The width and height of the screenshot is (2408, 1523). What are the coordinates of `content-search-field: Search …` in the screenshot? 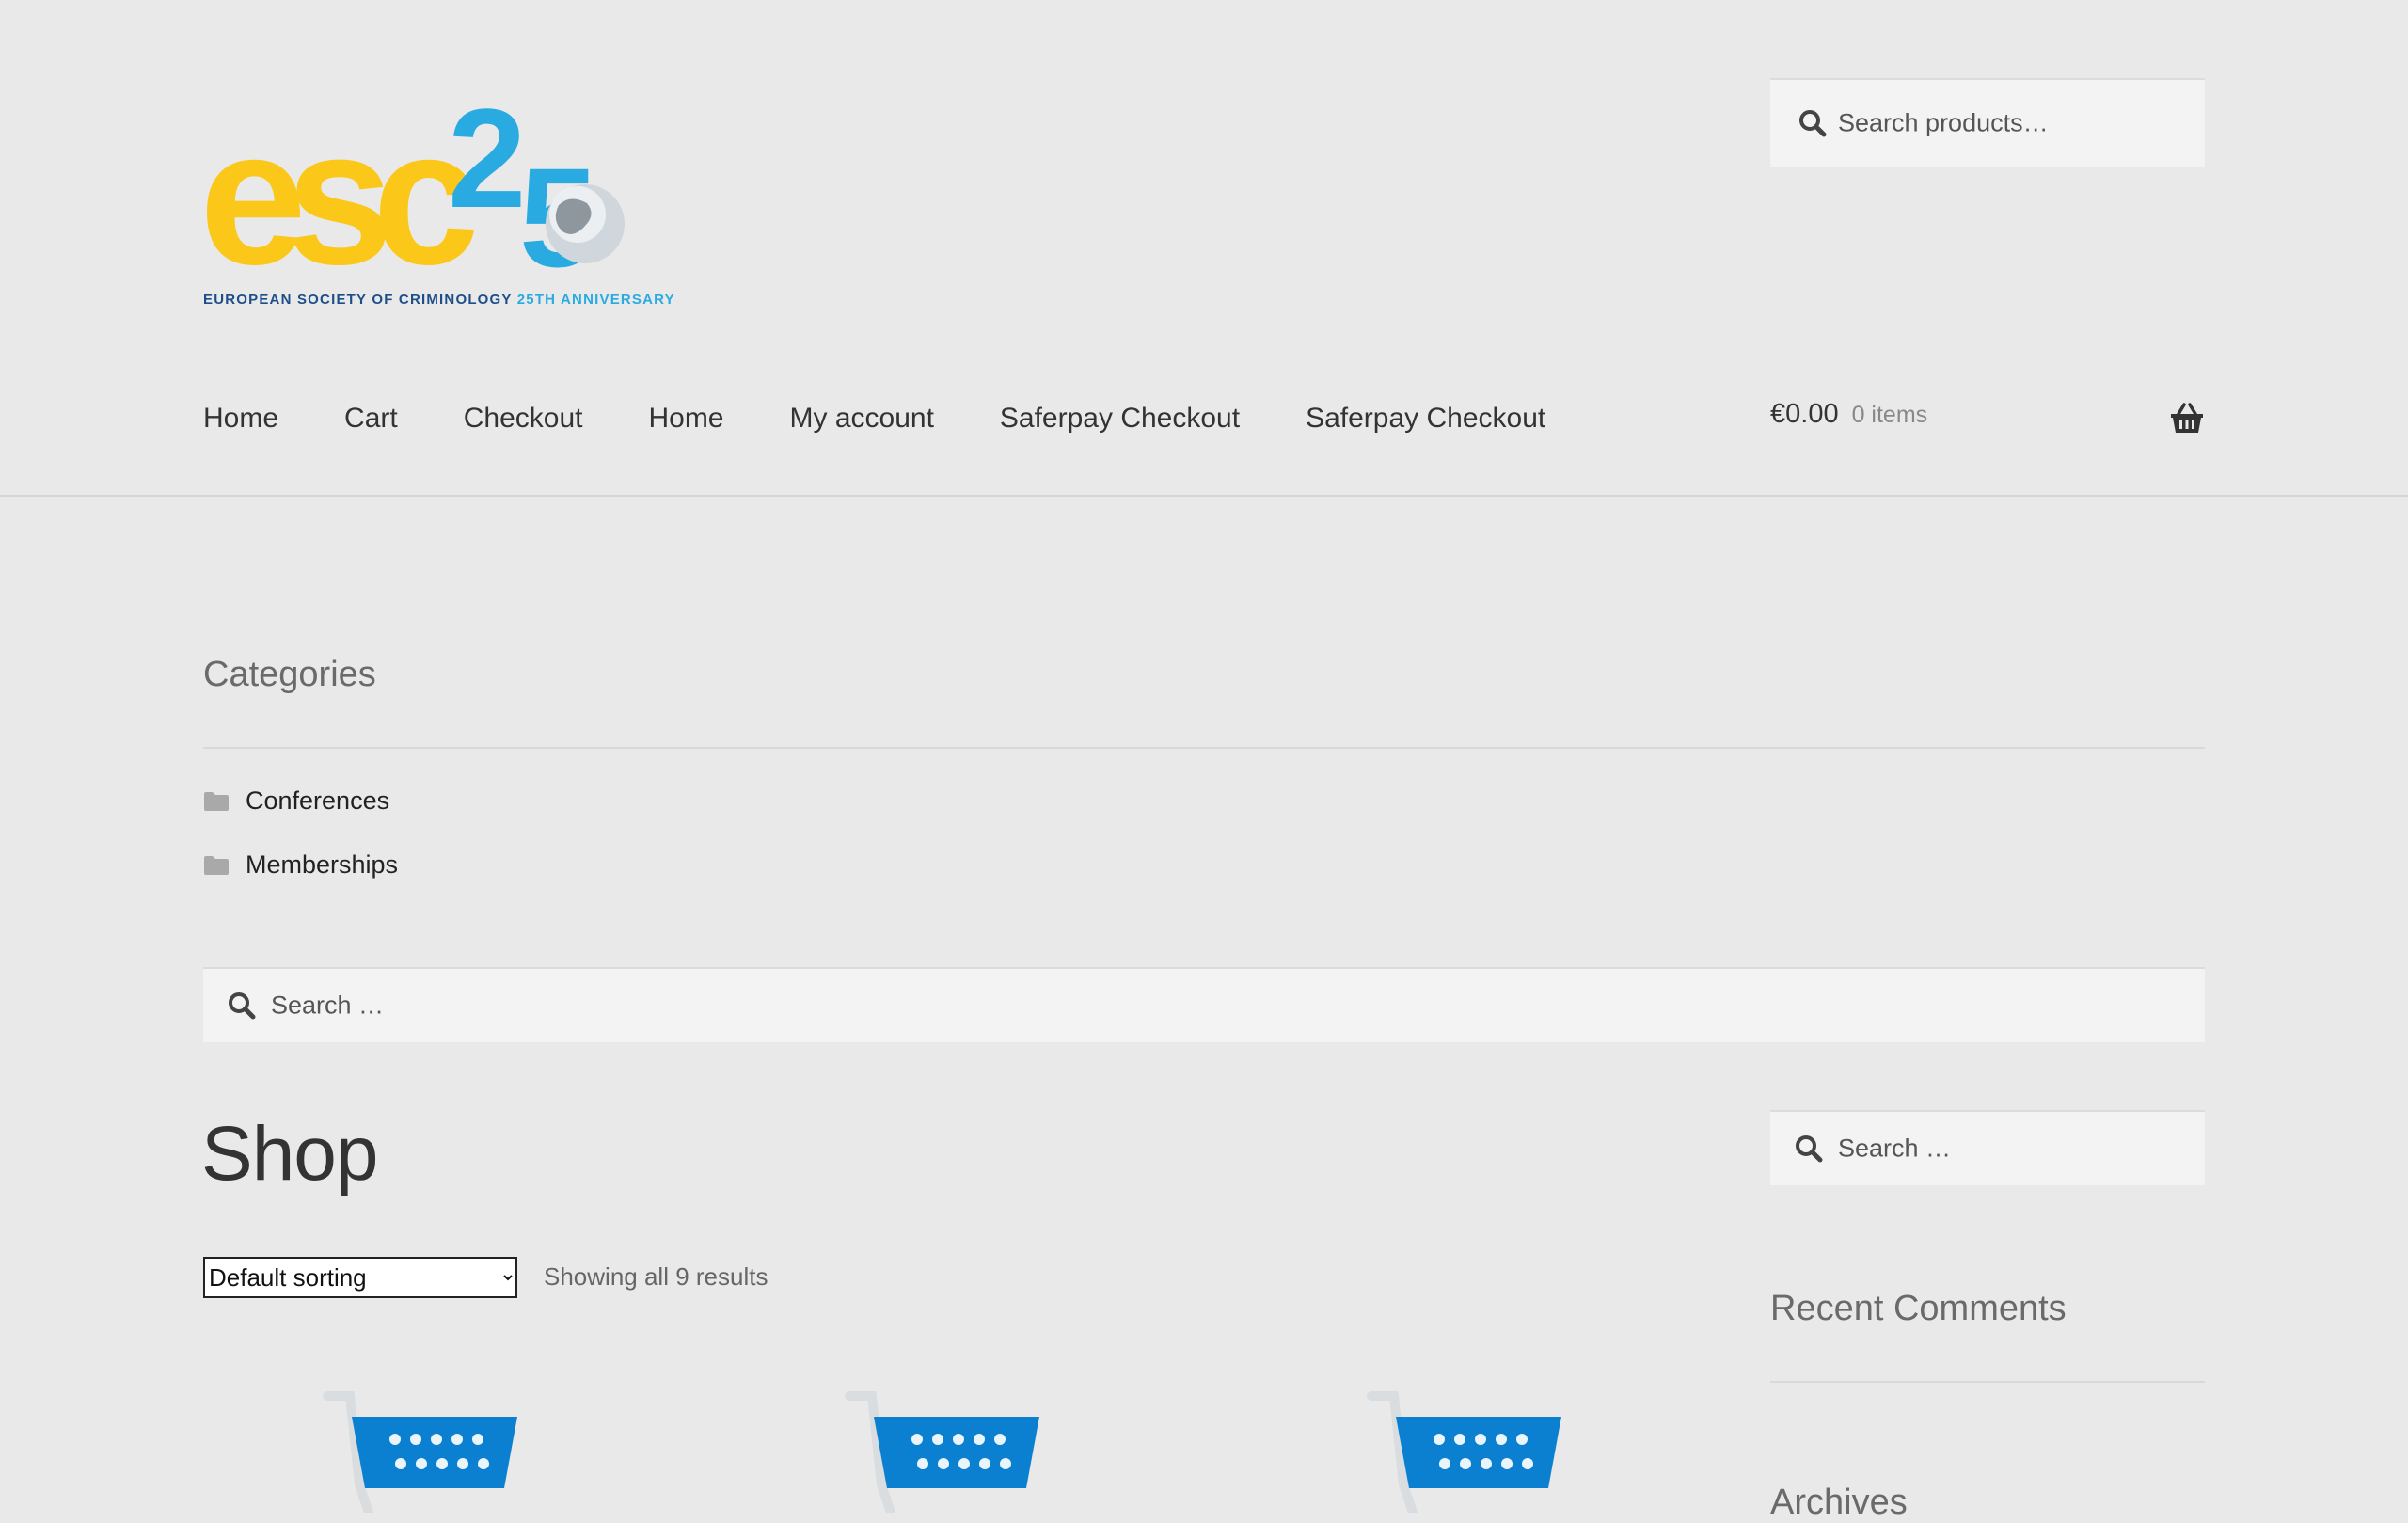 It's located at (1204, 1004).